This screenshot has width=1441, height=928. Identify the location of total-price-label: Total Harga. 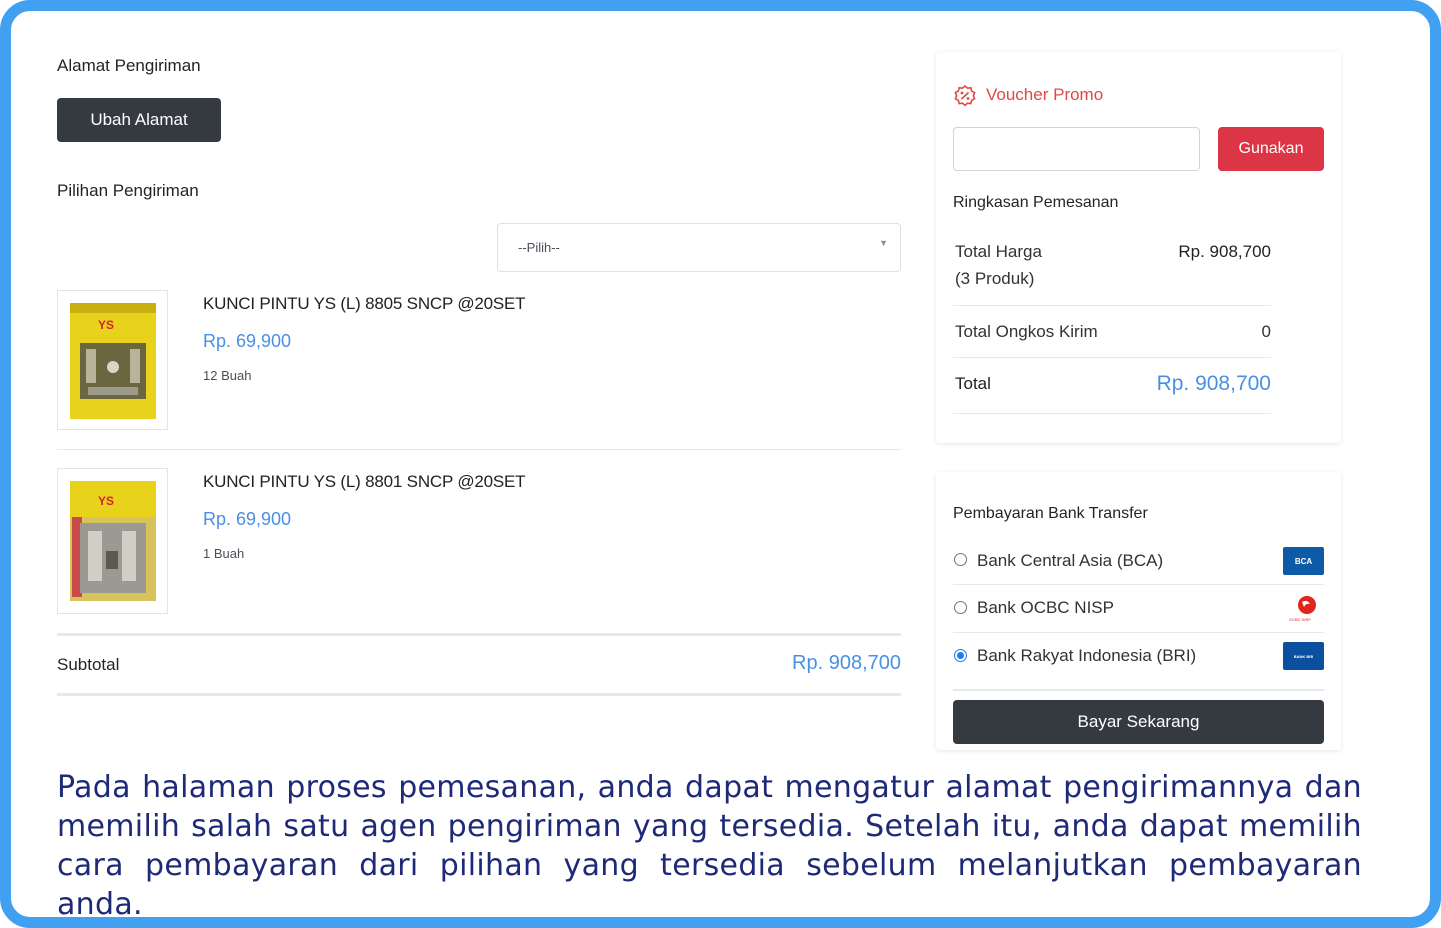
(998, 251).